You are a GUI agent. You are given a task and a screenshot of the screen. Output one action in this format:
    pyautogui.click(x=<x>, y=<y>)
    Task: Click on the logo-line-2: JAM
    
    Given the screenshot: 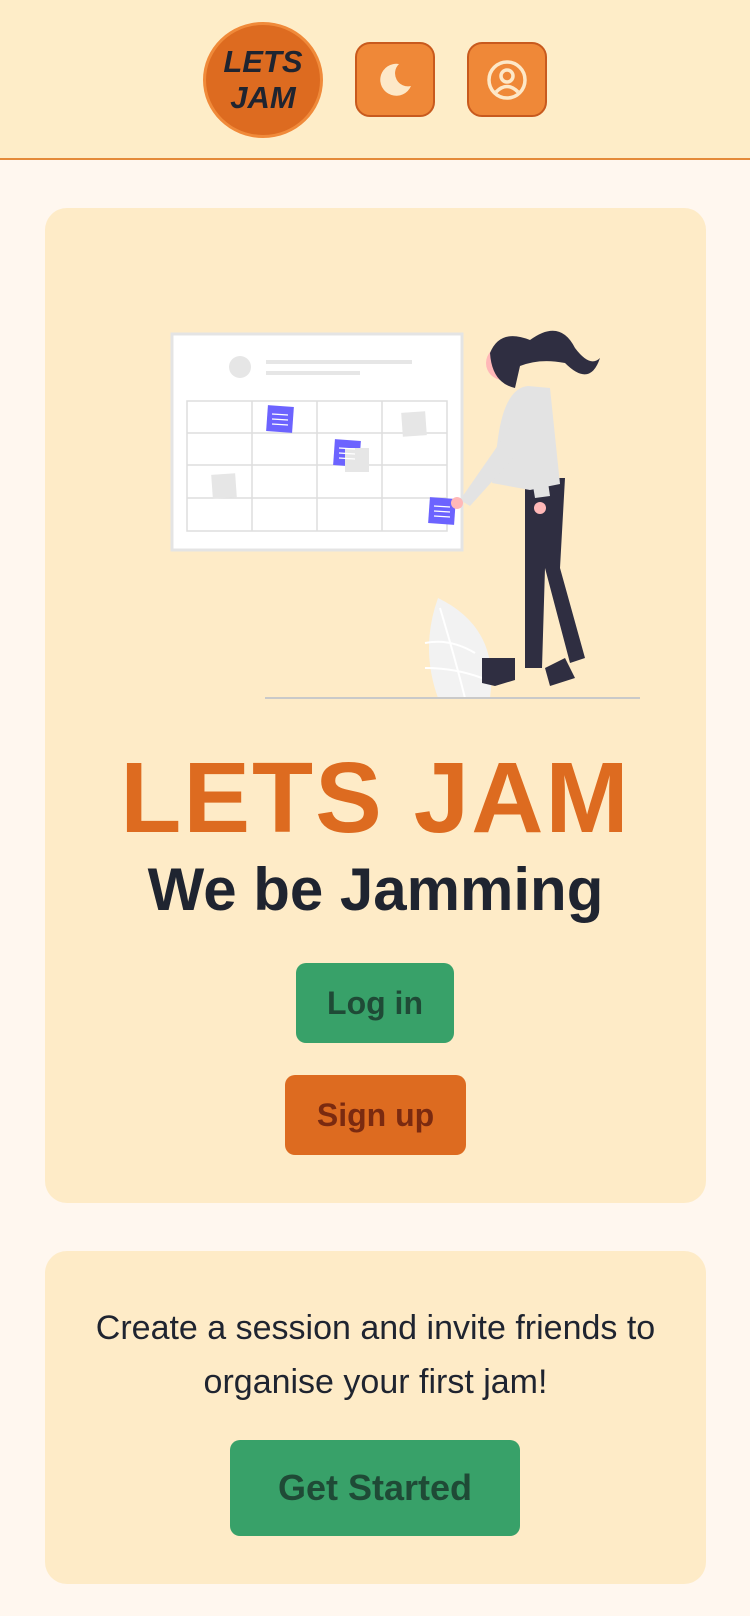 What is the action you would take?
    pyautogui.click(x=263, y=97)
    